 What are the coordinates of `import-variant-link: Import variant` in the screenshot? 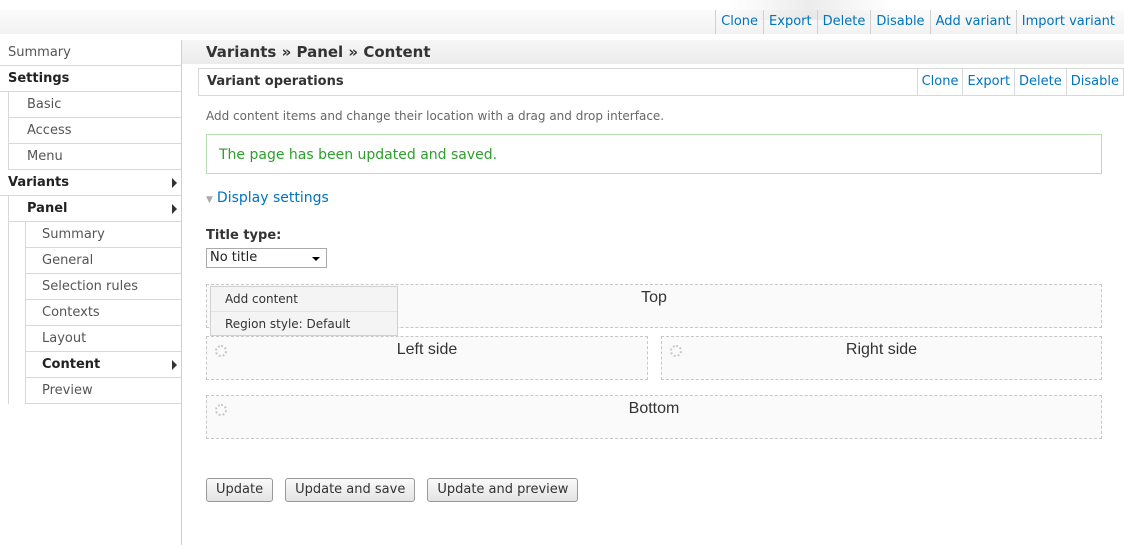 It's located at (1067, 22).